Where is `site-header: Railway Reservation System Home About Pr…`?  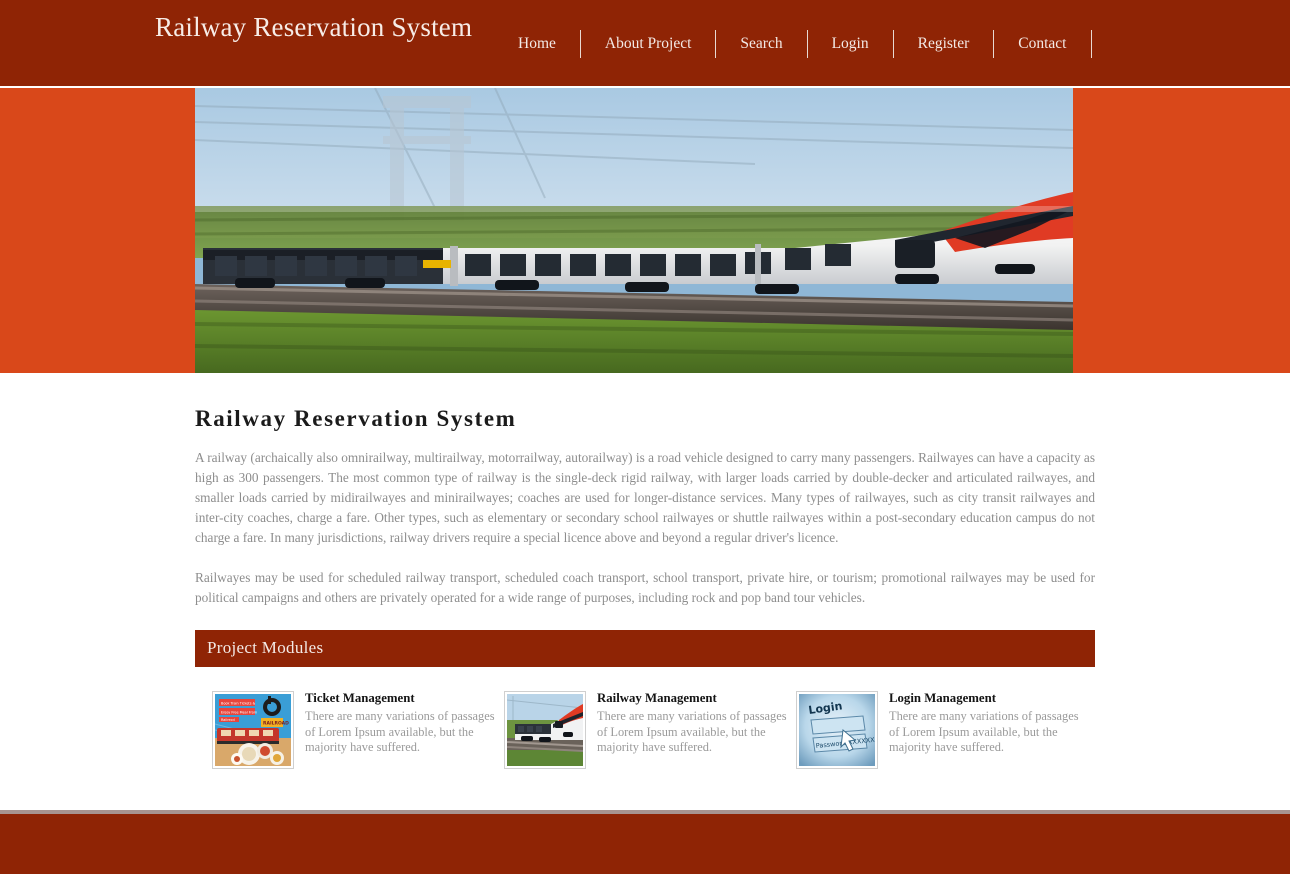 site-header: Railway Reservation System Home About Pr… is located at coordinates (645, 43).